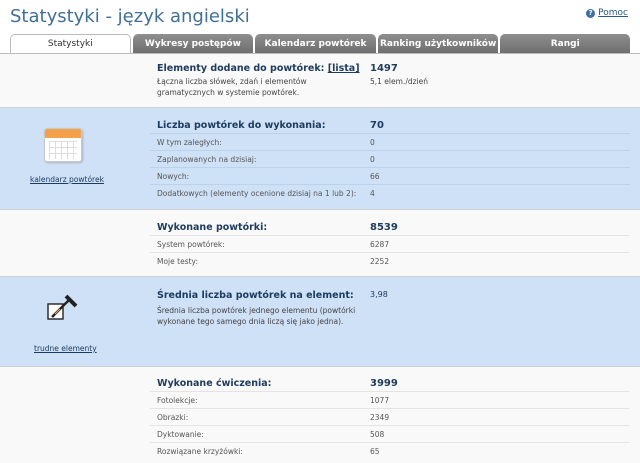 This screenshot has width=640, height=463. I want to click on row-value: 508, so click(377, 434).